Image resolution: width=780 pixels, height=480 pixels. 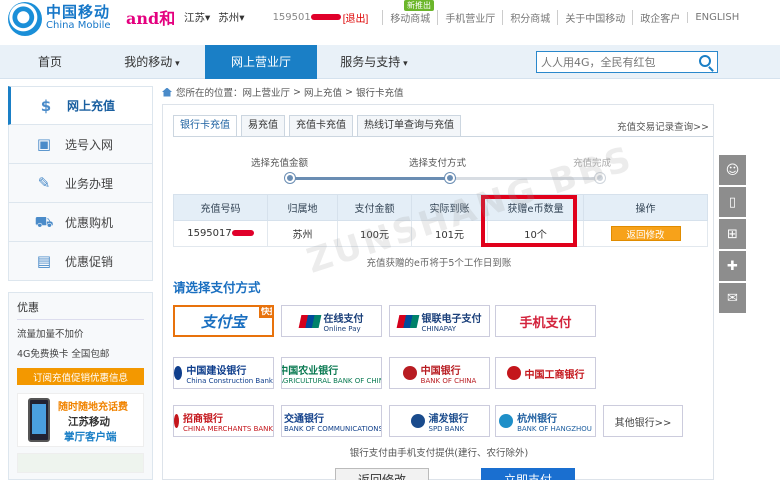 I want to click on breadcrumb-online-recharge: 网上充值, so click(x=323, y=92).